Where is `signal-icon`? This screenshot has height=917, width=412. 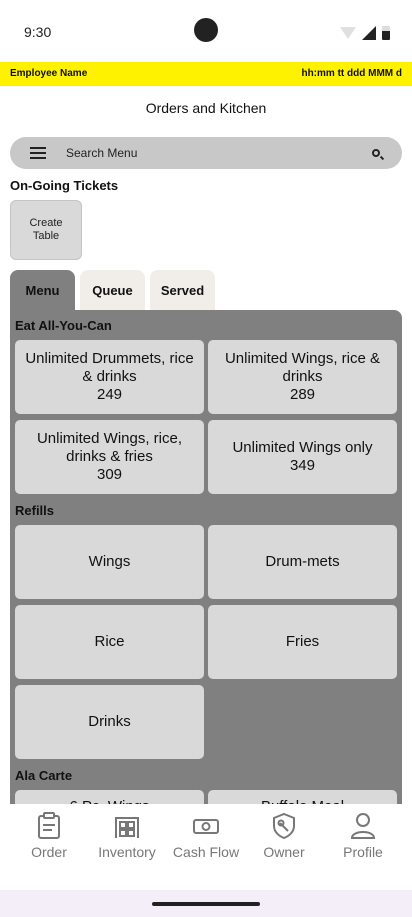
signal-icon is located at coordinates (369, 33).